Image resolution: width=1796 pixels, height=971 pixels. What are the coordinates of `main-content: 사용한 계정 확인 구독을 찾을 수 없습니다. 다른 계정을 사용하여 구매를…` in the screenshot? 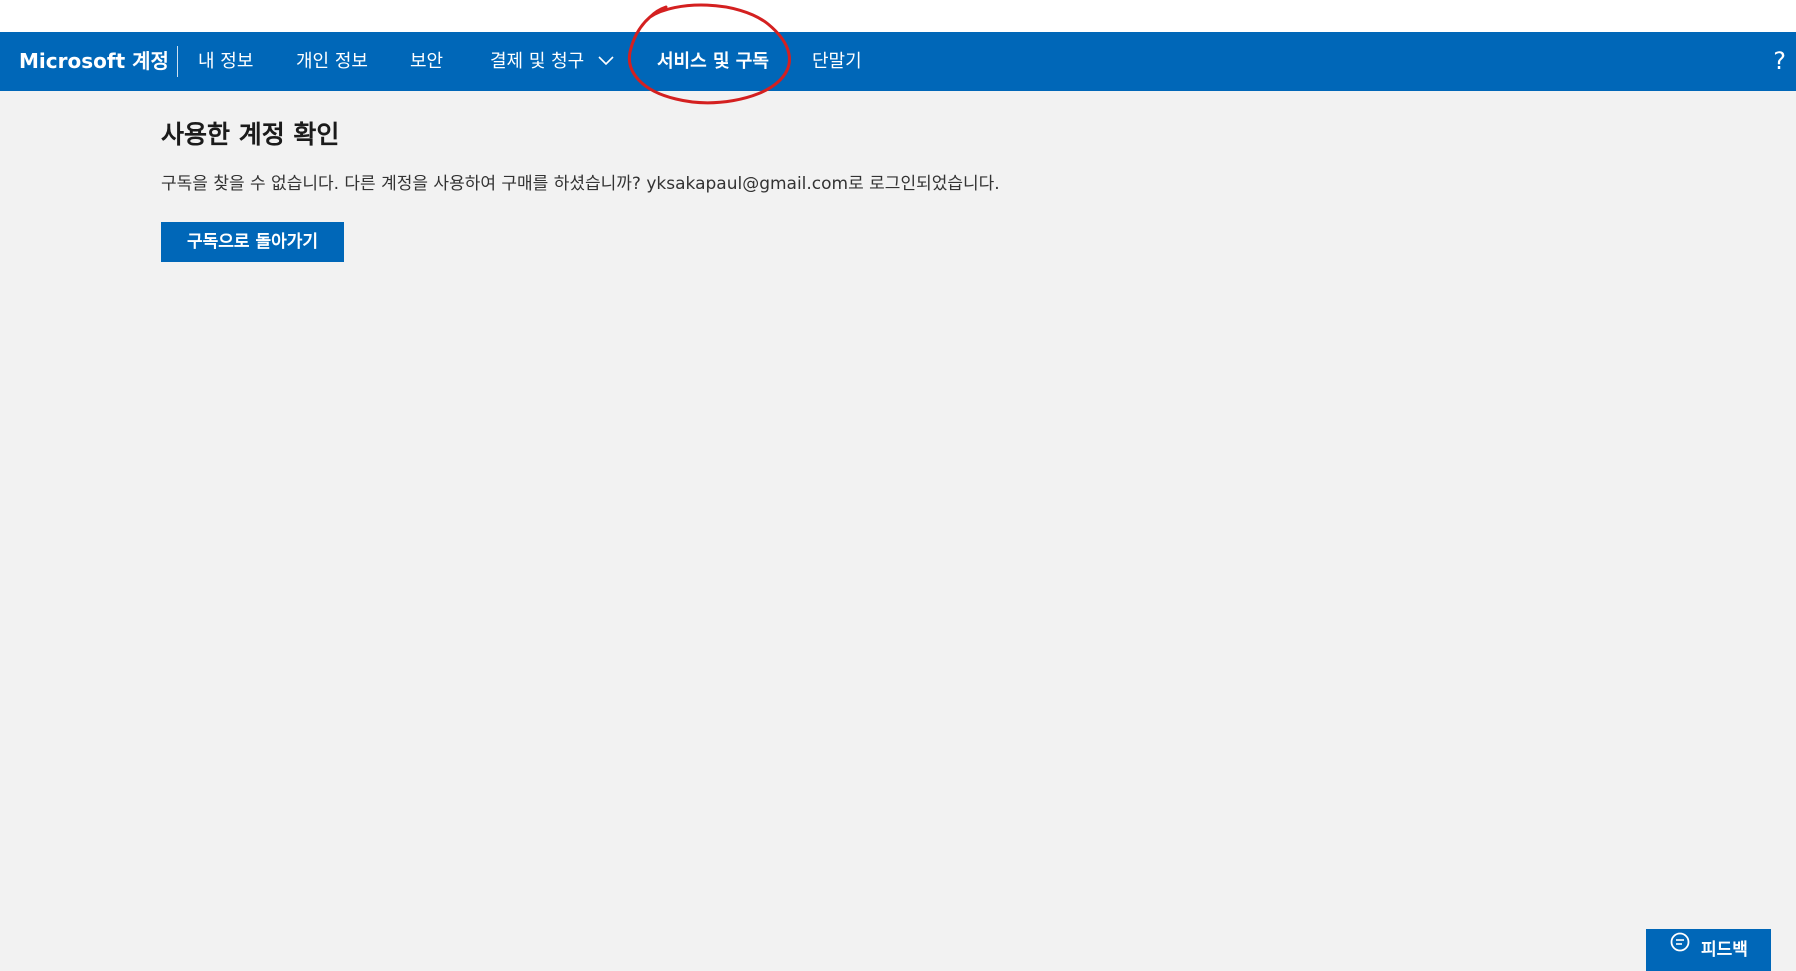 It's located at (886, 190).